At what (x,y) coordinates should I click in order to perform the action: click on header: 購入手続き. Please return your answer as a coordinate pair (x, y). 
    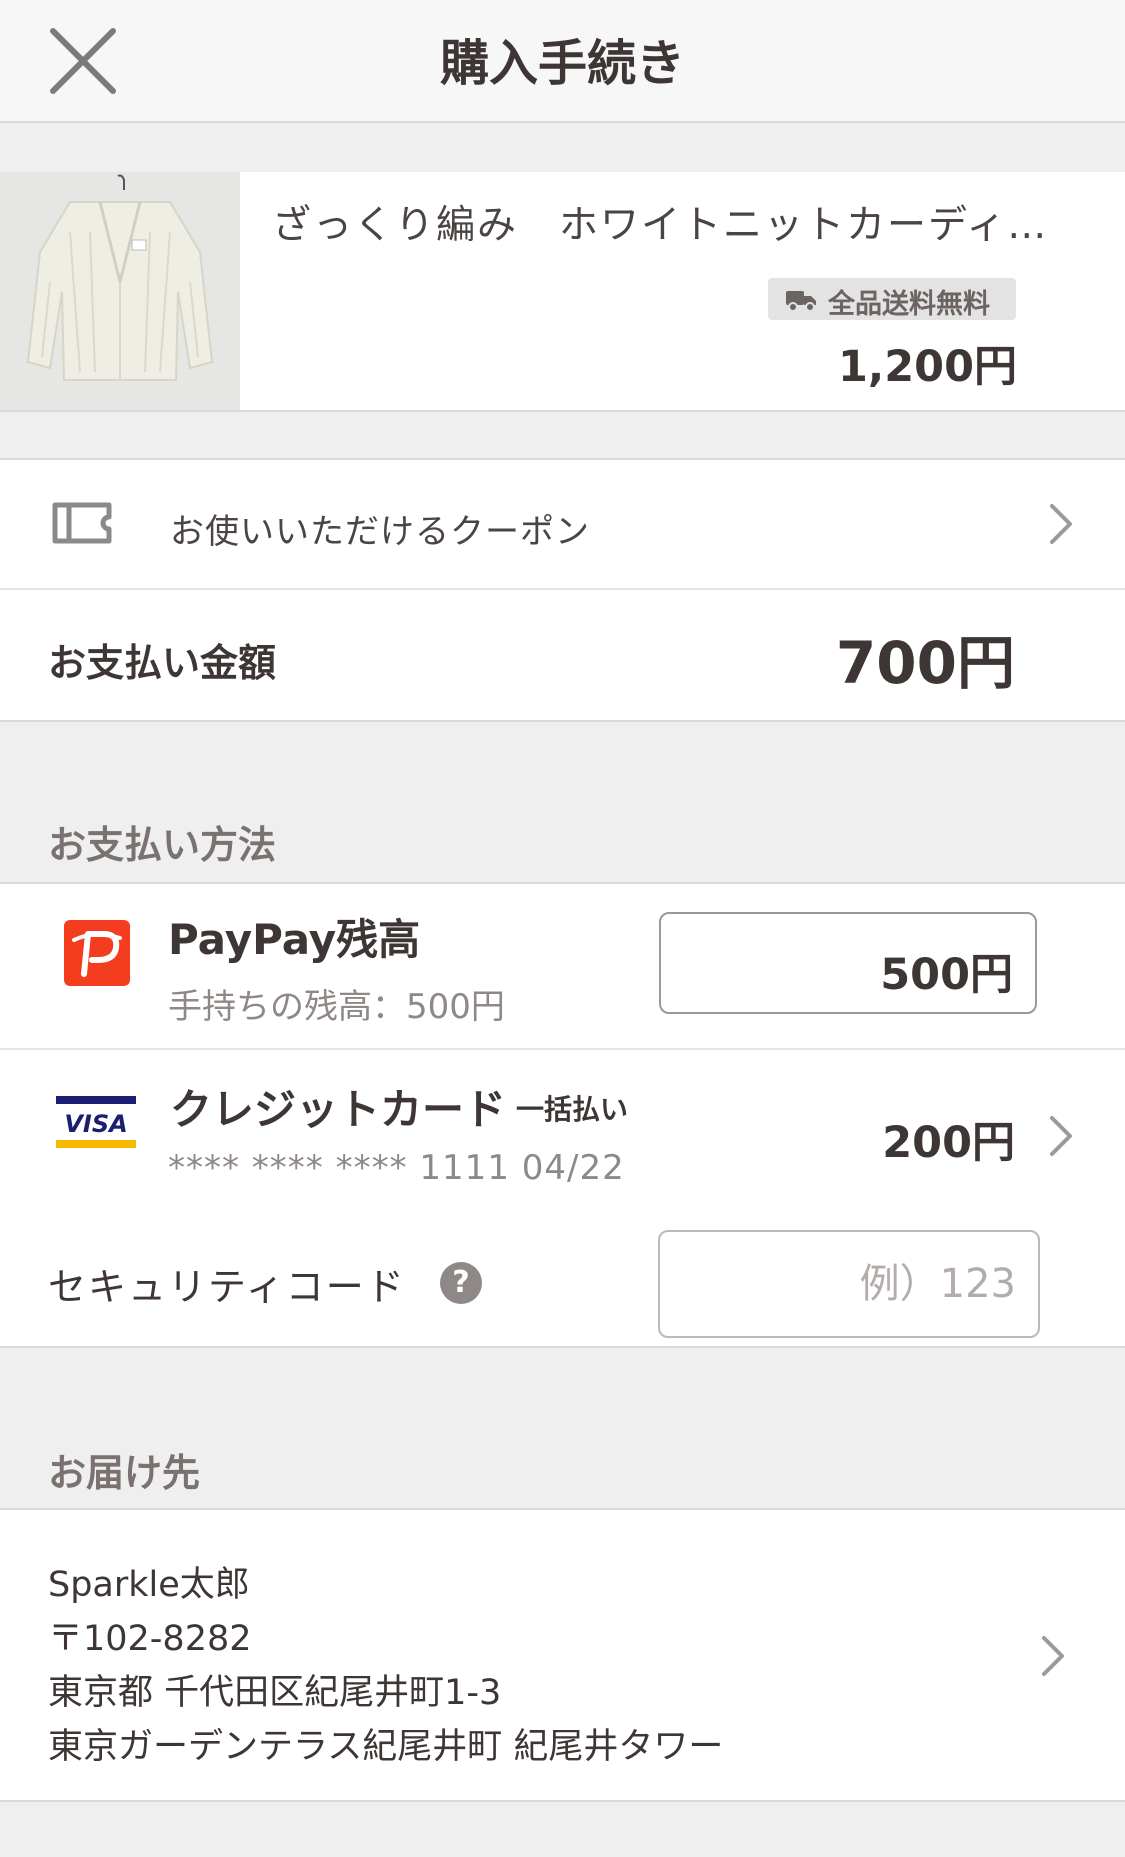
    Looking at the image, I should click on (562, 60).